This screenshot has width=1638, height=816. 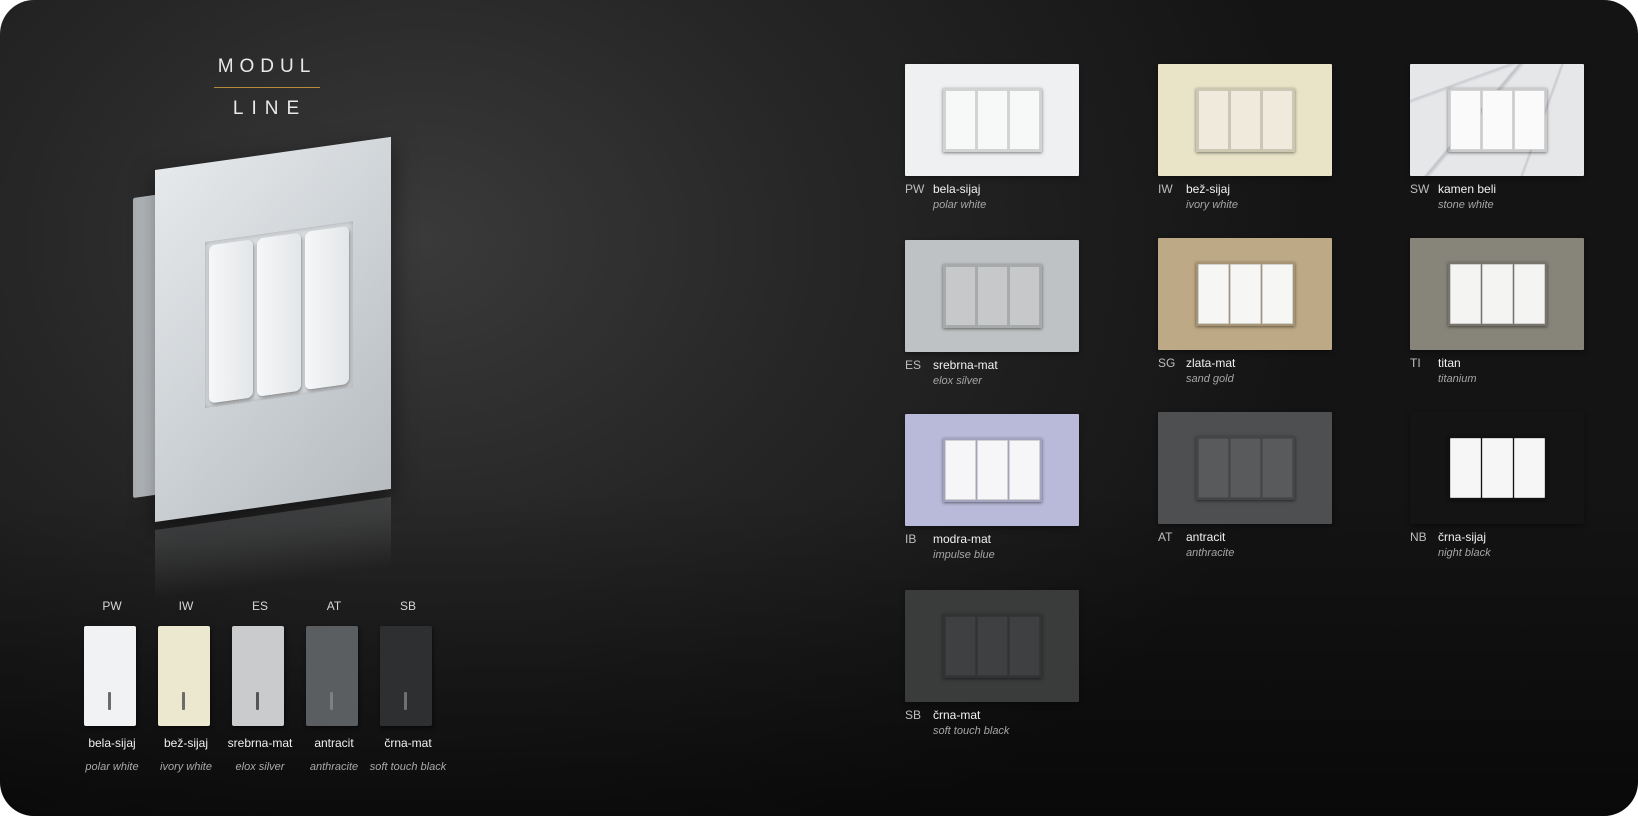 What do you see at coordinates (913, 715) in the screenshot?
I see `finish-code: SB` at bounding box center [913, 715].